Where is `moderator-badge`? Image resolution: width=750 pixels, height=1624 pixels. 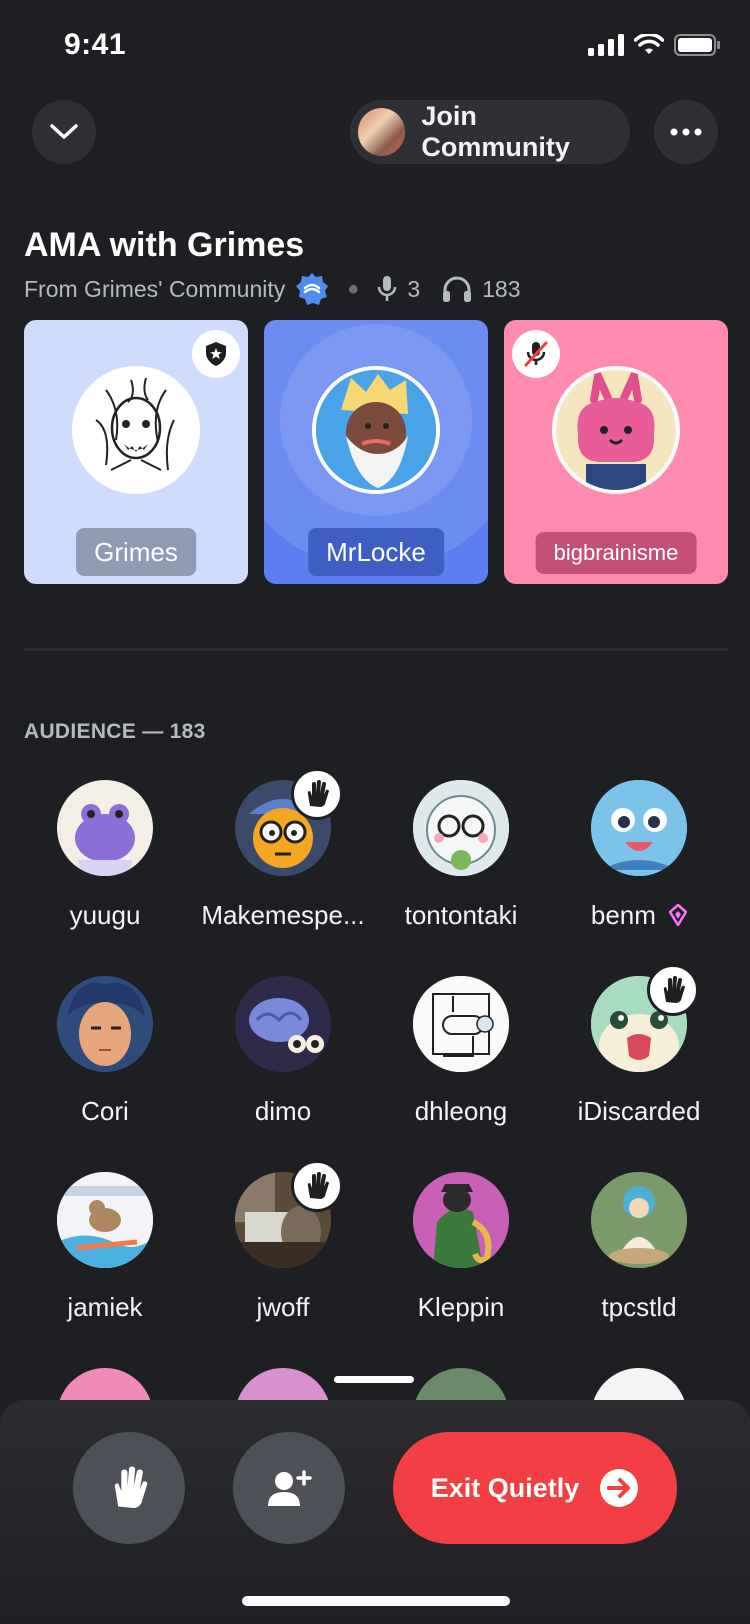 moderator-badge is located at coordinates (216, 354).